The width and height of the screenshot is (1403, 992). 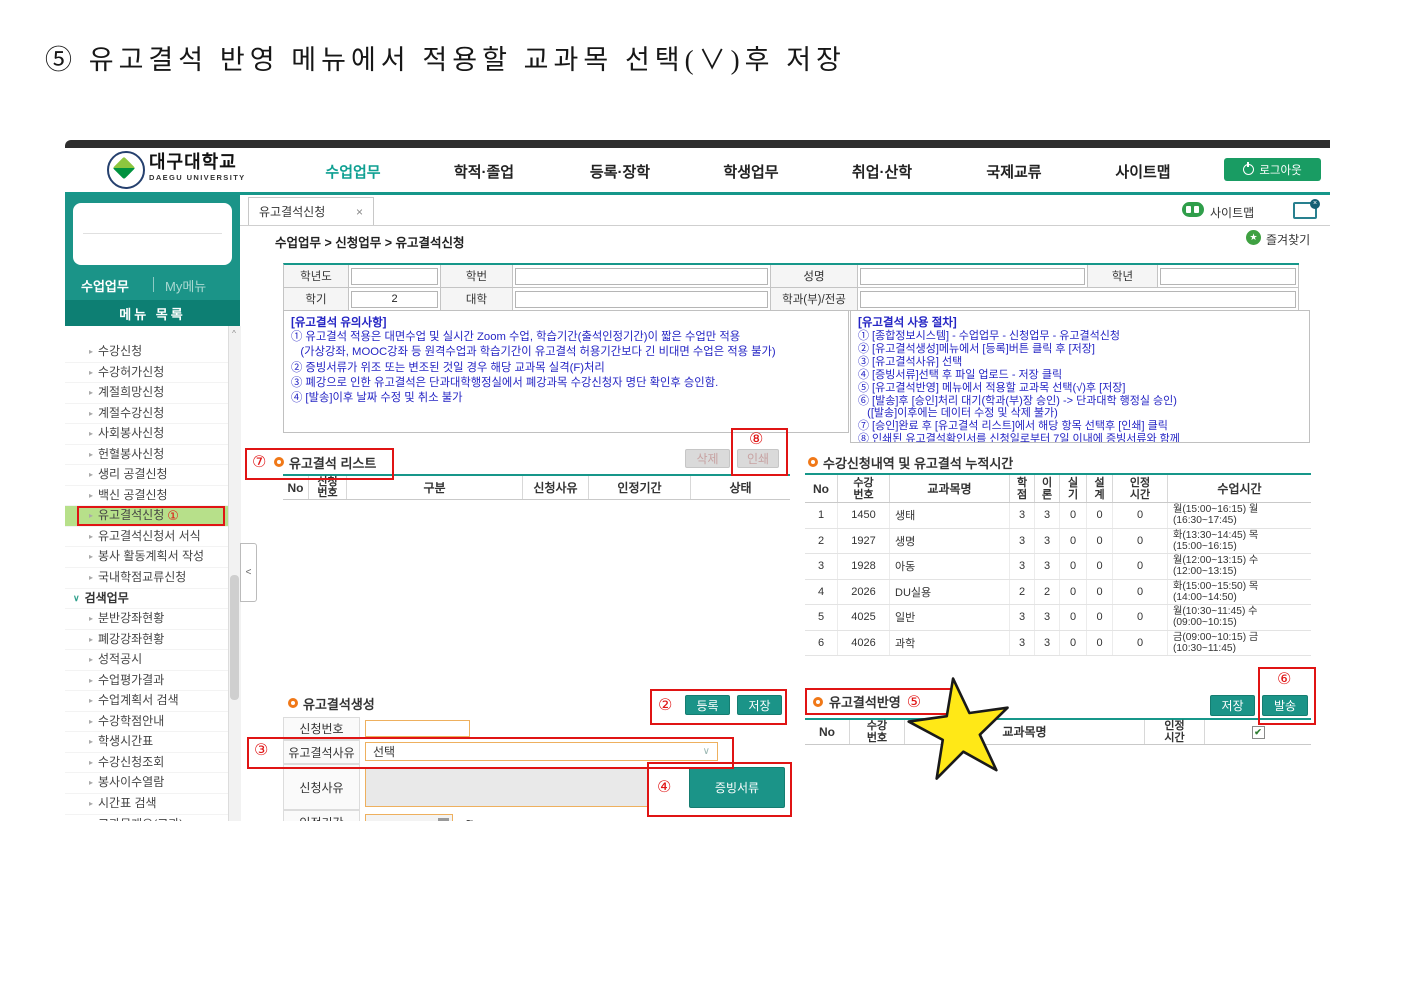 I want to click on year-input, so click(x=394, y=276).